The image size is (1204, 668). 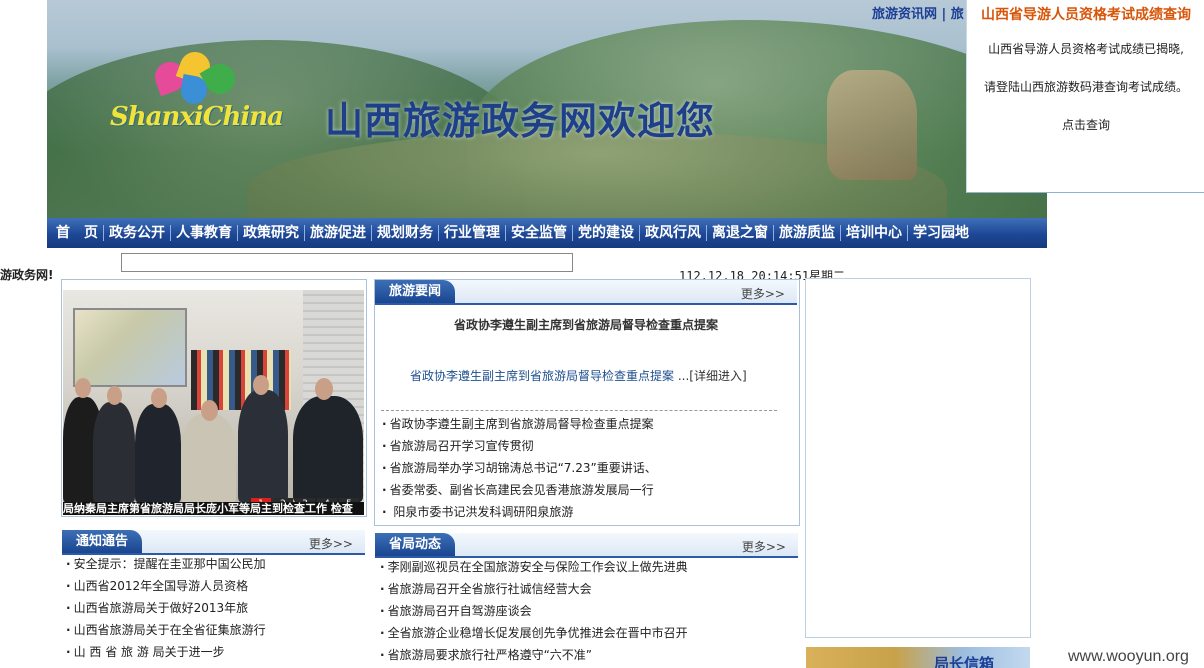 What do you see at coordinates (331, 543) in the screenshot?
I see `notices-more-link: 更多>>` at bounding box center [331, 543].